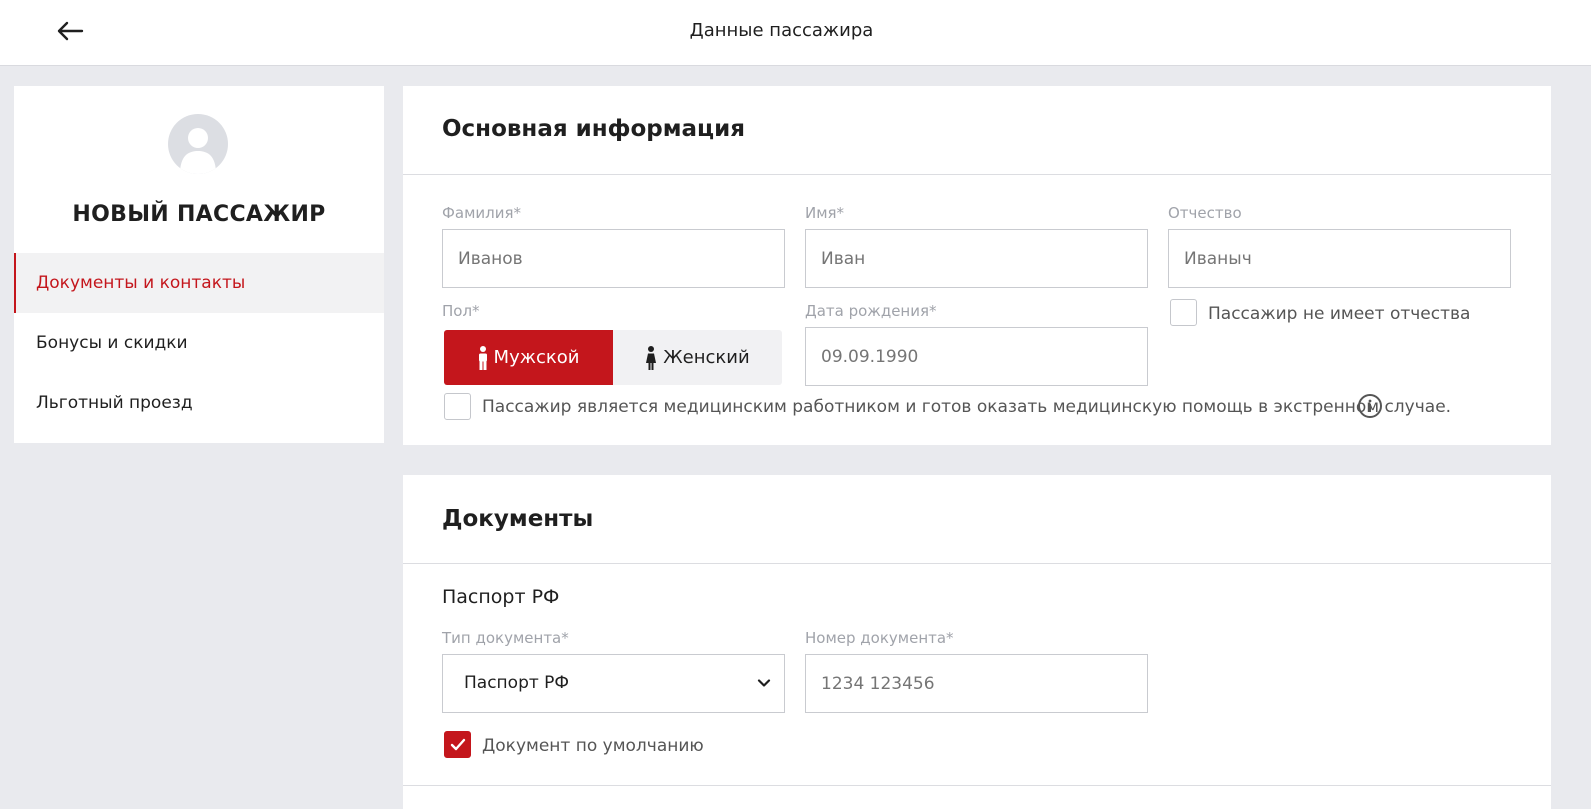  What do you see at coordinates (613, 683) in the screenshot?
I see `doc-type-select: Паспорт РФ` at bounding box center [613, 683].